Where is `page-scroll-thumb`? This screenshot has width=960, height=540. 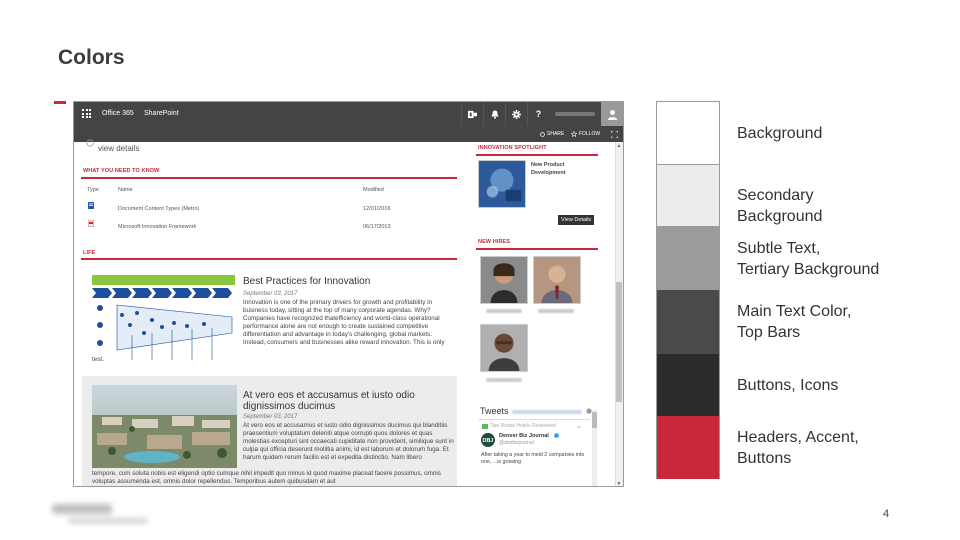 page-scroll-thumb is located at coordinates (619, 342).